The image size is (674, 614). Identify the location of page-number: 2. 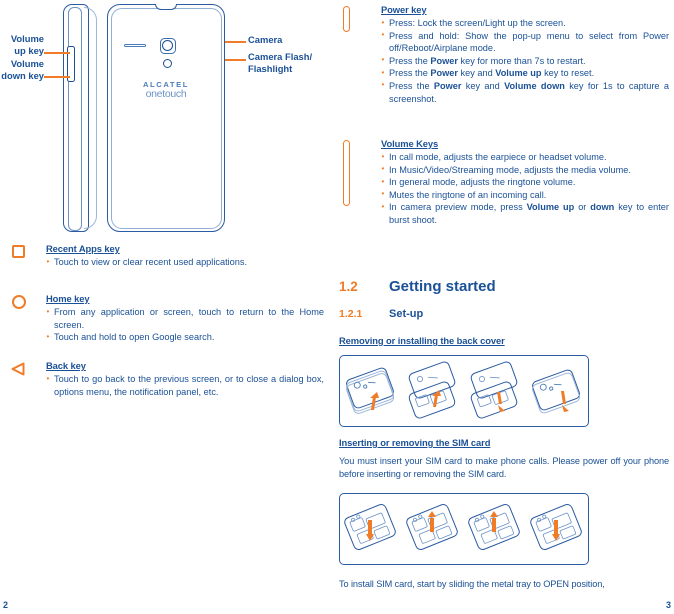
(6, 605).